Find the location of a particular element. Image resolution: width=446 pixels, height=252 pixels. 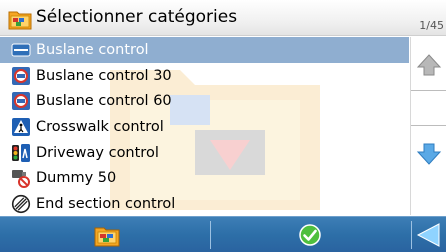

scroll-rail is located at coordinates (428, 126).